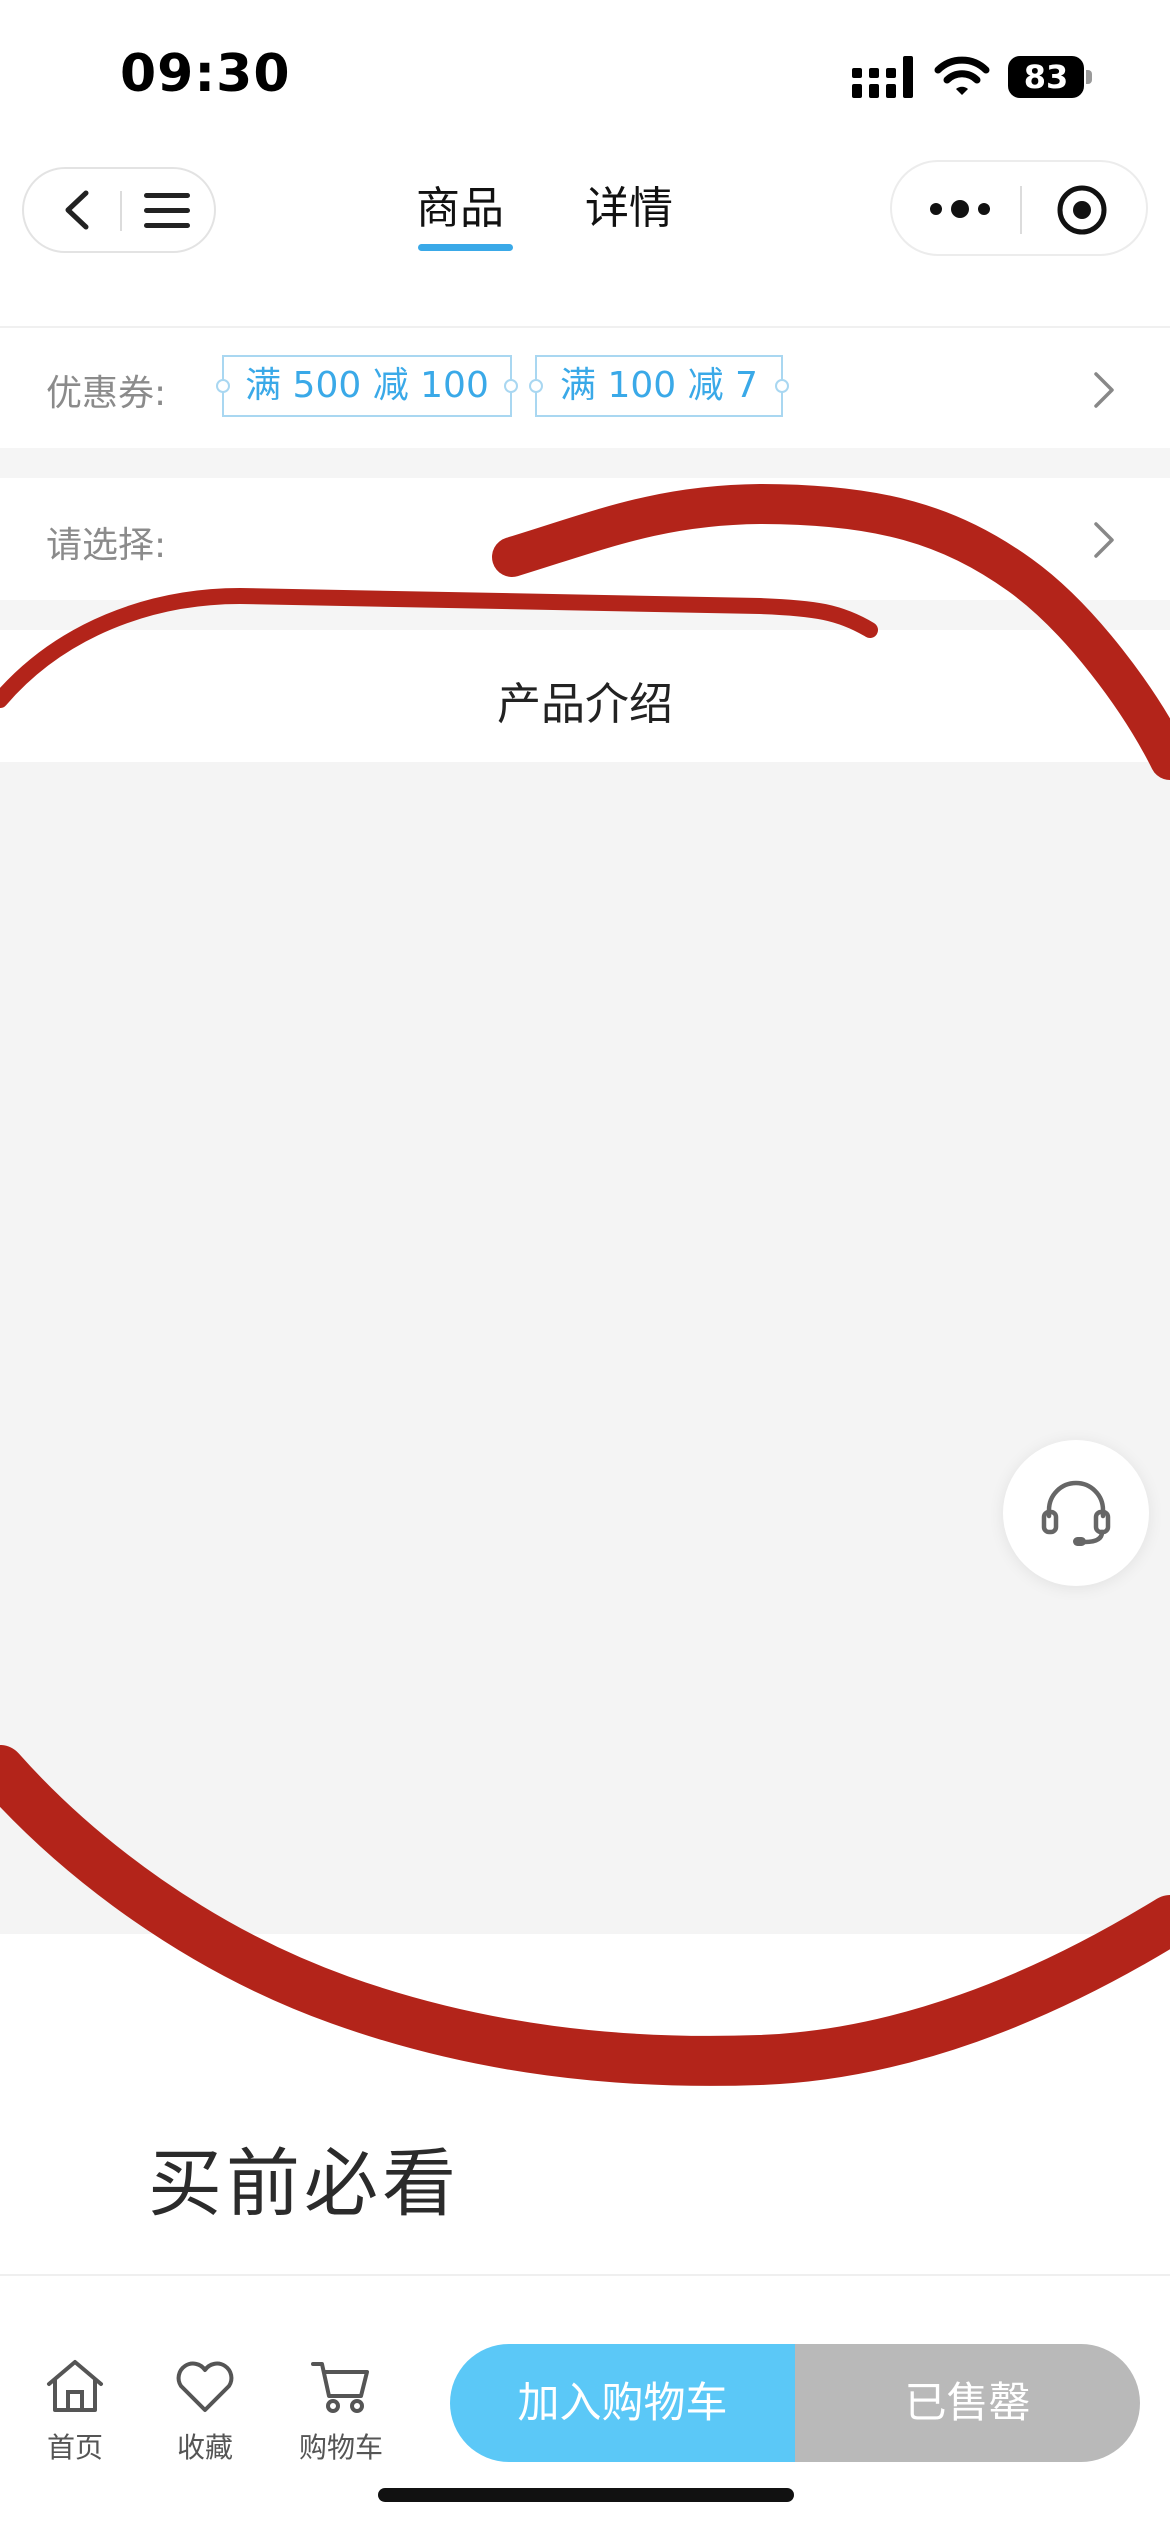 The height and width of the screenshot is (2532, 1170). Describe the element at coordinates (585, 539) in the screenshot. I see `select-spec-row: 请选择:` at that location.